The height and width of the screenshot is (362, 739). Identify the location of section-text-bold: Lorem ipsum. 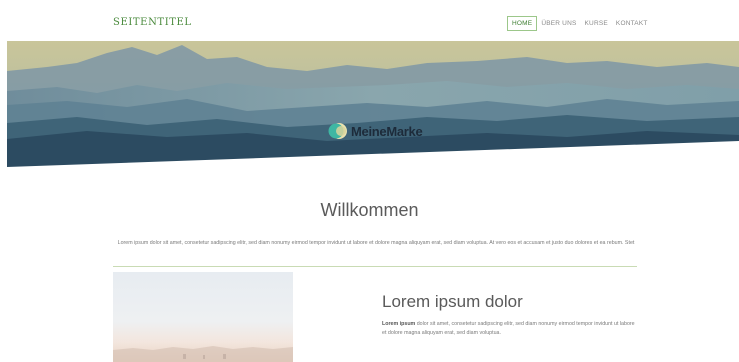
(399, 324).